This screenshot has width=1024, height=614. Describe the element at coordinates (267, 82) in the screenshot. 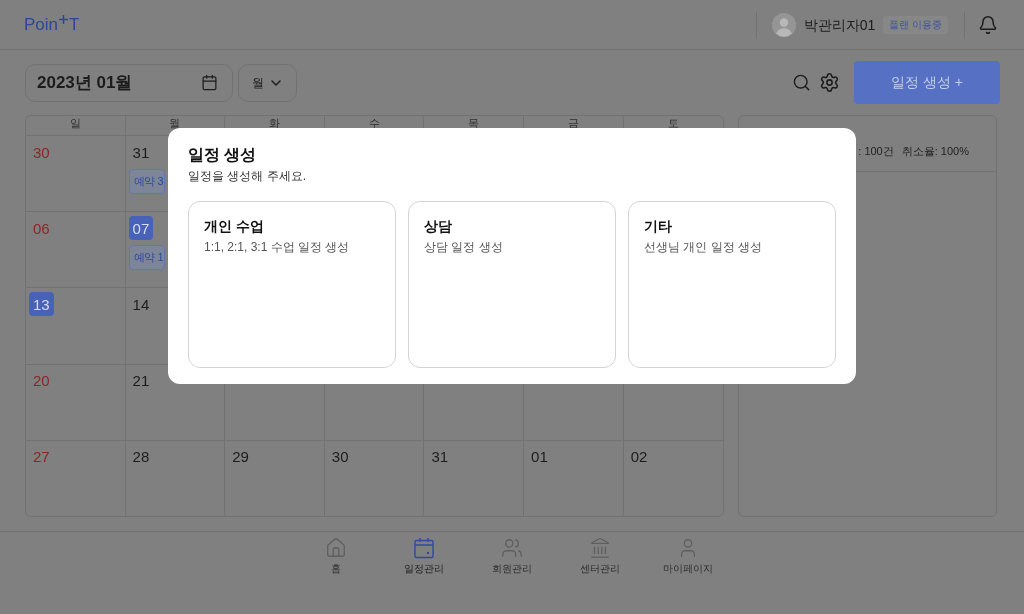

I see `view-select: 월` at that location.